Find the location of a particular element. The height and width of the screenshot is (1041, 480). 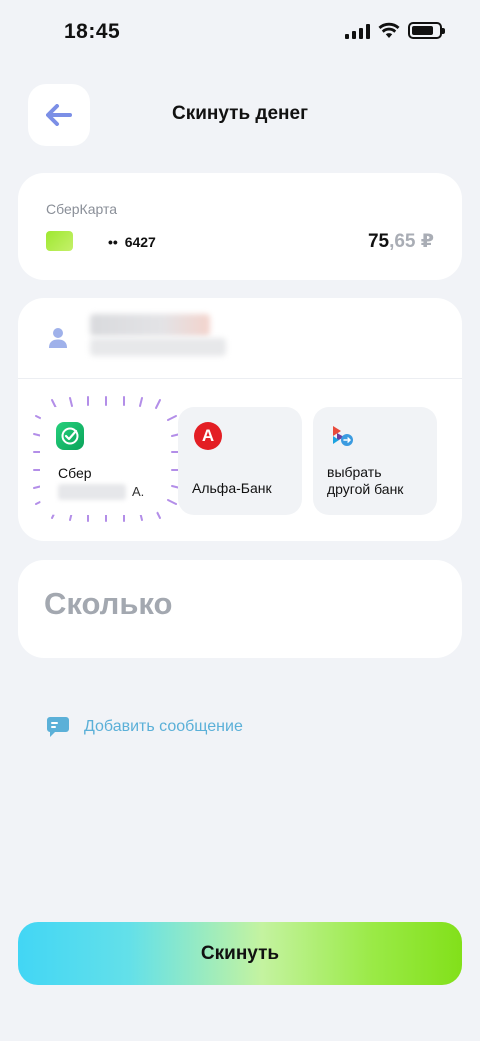

account-balance: 75,65 ₽ is located at coordinates (401, 241).